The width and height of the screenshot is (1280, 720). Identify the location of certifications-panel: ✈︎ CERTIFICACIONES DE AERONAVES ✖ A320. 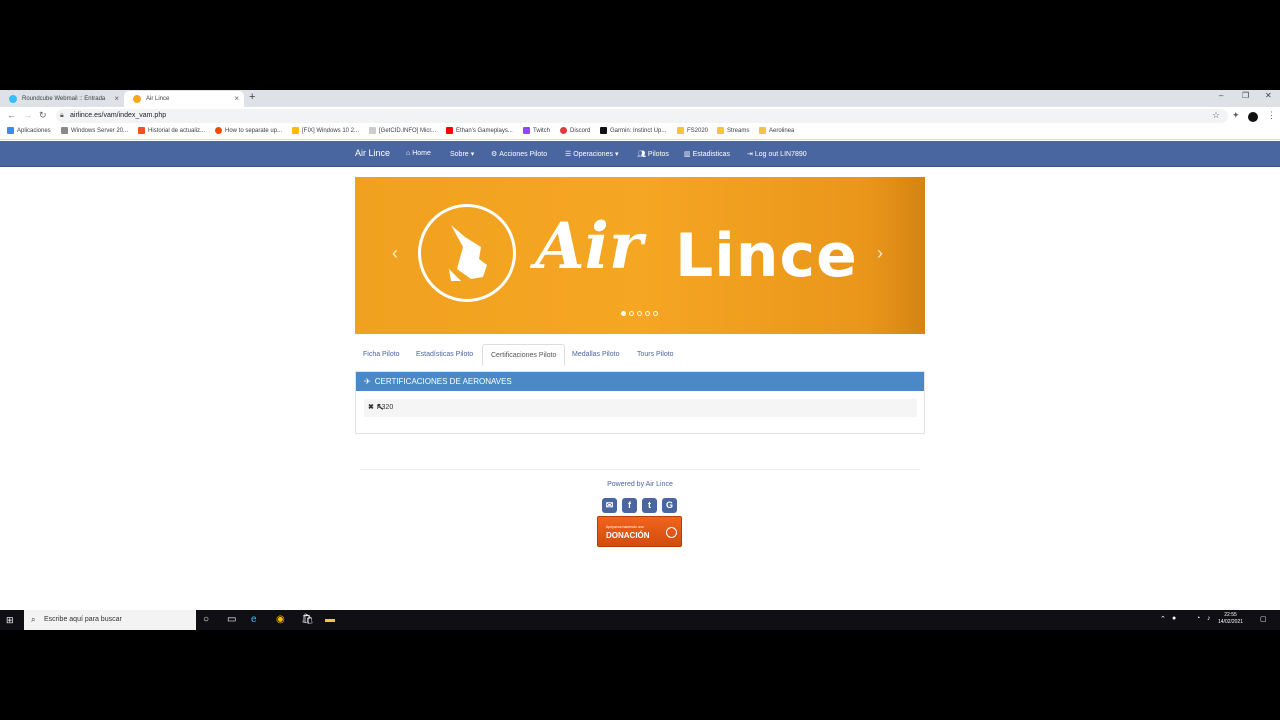
(640, 402).